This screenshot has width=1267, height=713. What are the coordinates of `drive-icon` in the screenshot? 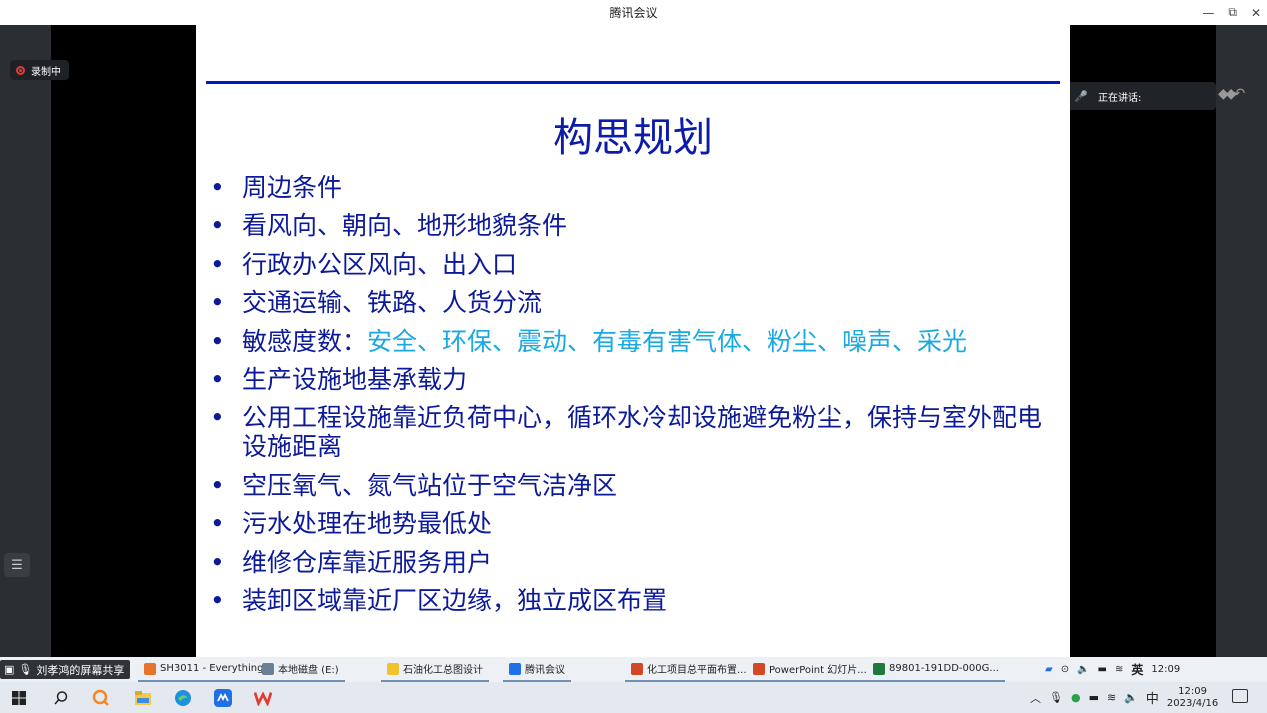 It's located at (268, 668).